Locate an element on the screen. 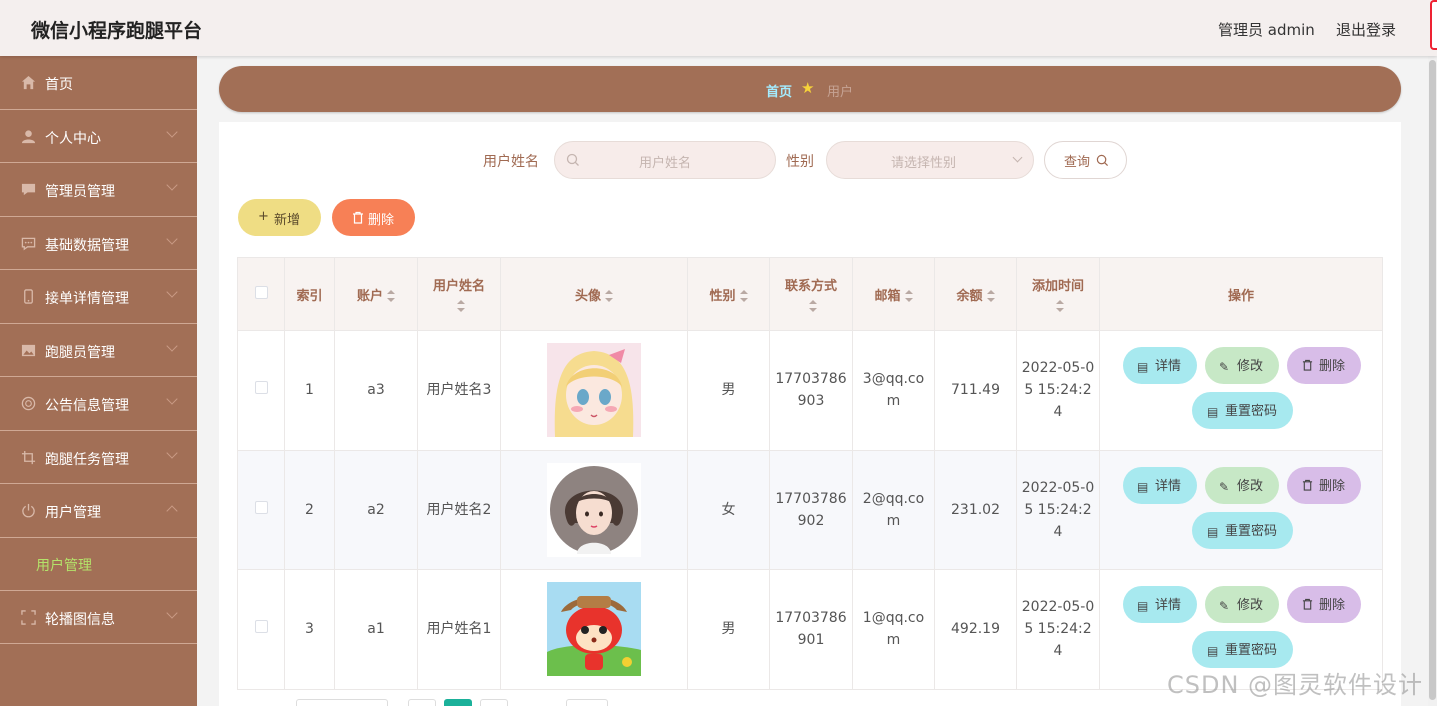 The width and height of the screenshot is (1437, 706). col-name-header: 用户姓名 is located at coordinates (459, 294).